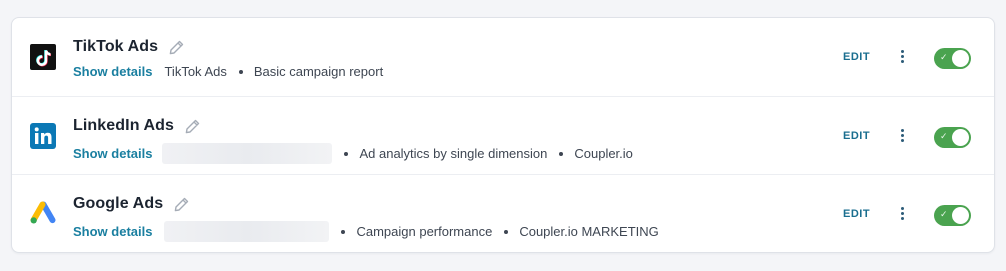 Image resolution: width=1006 pixels, height=271 pixels. Describe the element at coordinates (195, 71) in the screenshot. I see `source-label: TikTok Ads` at that location.